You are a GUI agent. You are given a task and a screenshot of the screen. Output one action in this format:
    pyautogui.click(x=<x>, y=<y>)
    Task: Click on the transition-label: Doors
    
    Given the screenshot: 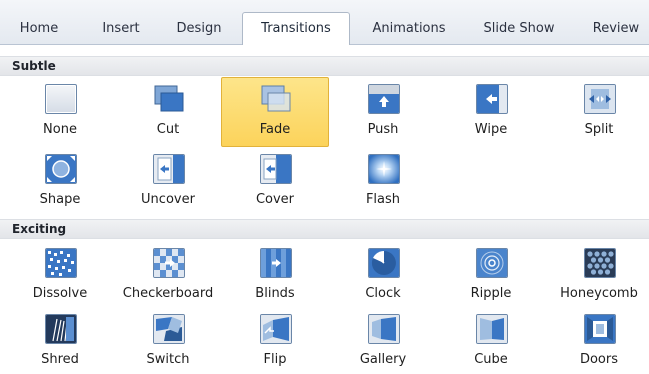 What is the action you would take?
    pyautogui.click(x=599, y=359)
    